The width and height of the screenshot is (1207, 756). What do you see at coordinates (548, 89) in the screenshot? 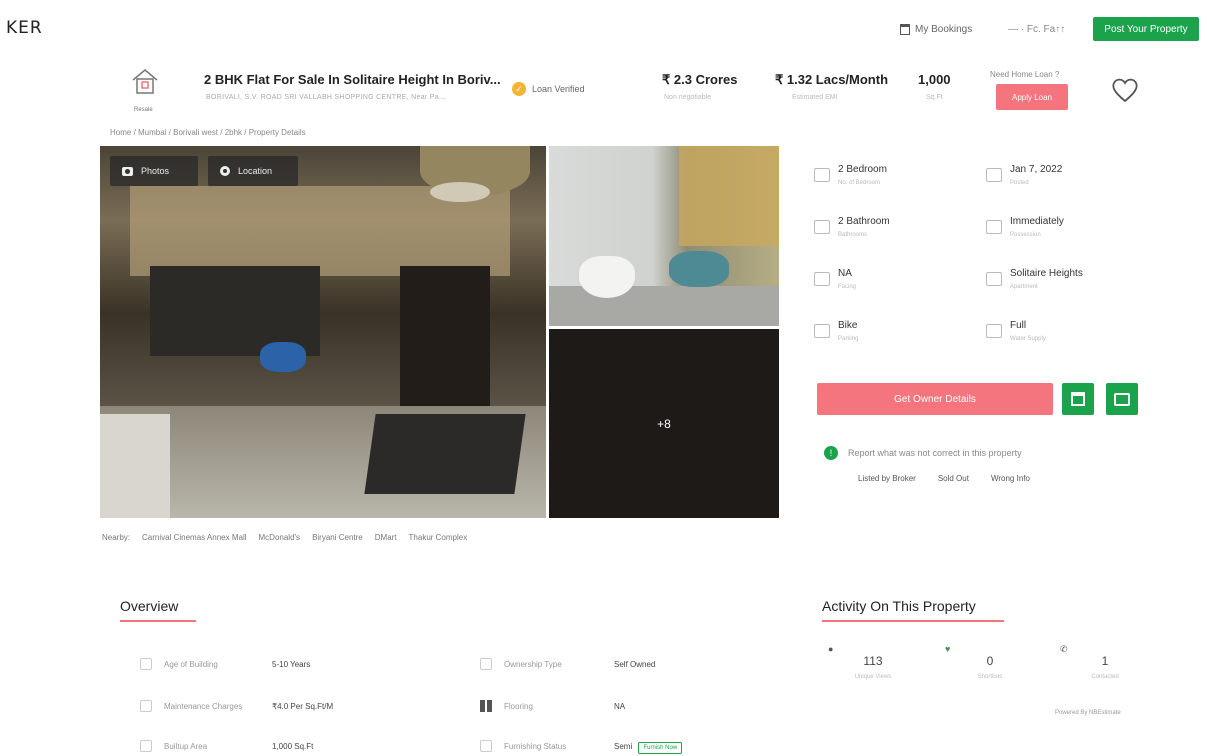
I see `loan-verified: ✓ Loan Verified` at bounding box center [548, 89].